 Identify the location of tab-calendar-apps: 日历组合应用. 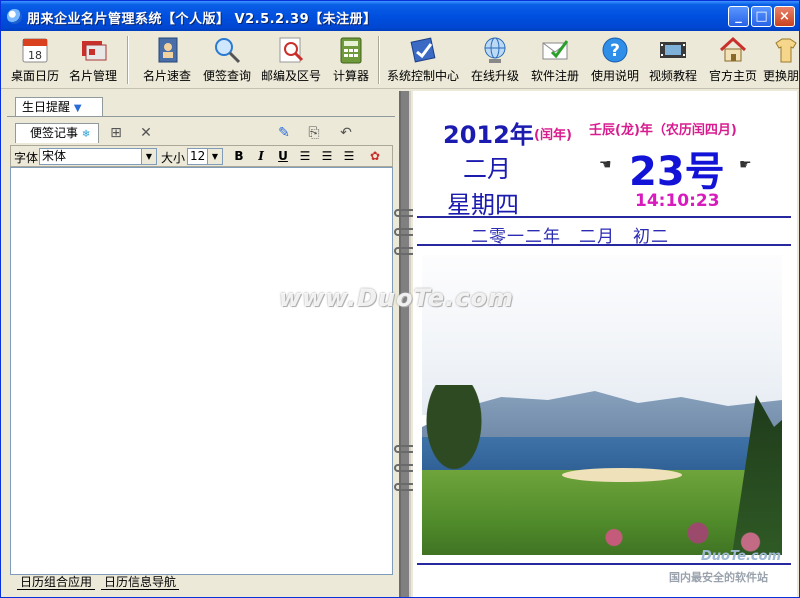
(56, 582).